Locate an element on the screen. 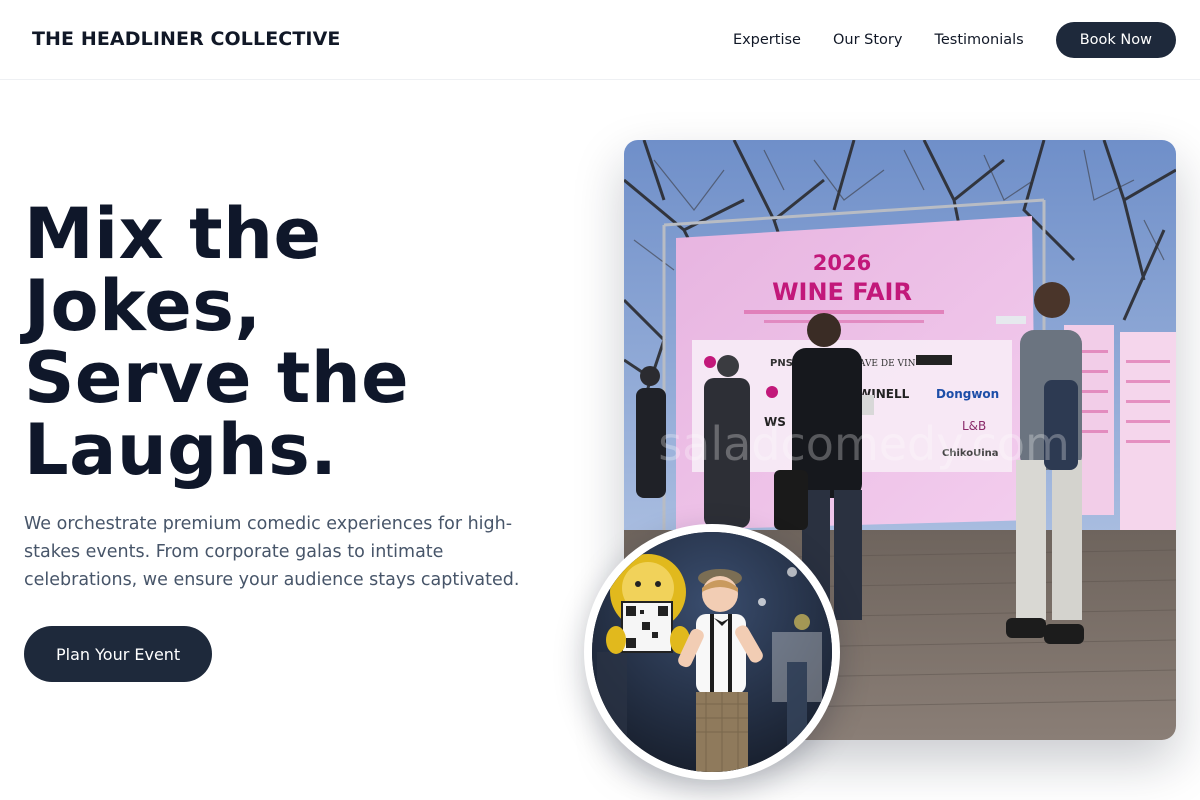 Image resolution: width=1200 pixels, height=800 pixels. nav-link-expertise: Expertise is located at coordinates (767, 40).